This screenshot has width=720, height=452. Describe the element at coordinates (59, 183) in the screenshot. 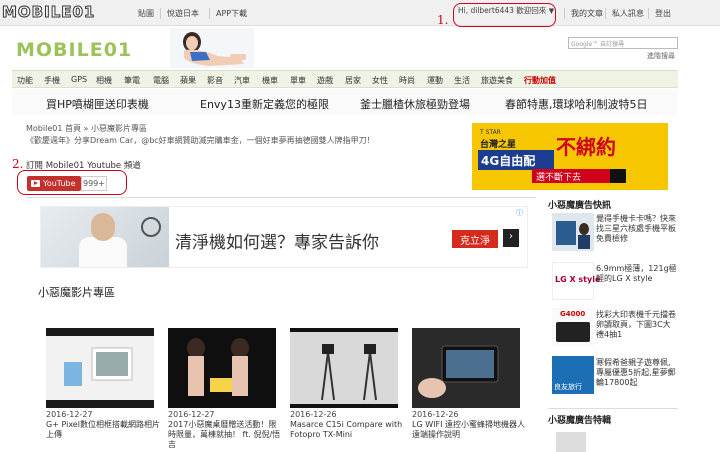

I see `youtube-label: YouTube` at that location.